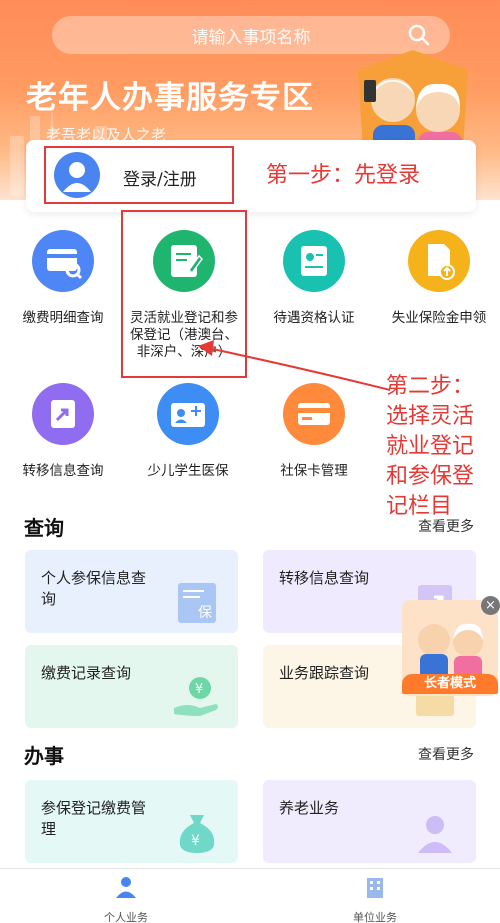 The height and width of the screenshot is (923, 500). I want to click on annotation-arrow, so click(294, 365).